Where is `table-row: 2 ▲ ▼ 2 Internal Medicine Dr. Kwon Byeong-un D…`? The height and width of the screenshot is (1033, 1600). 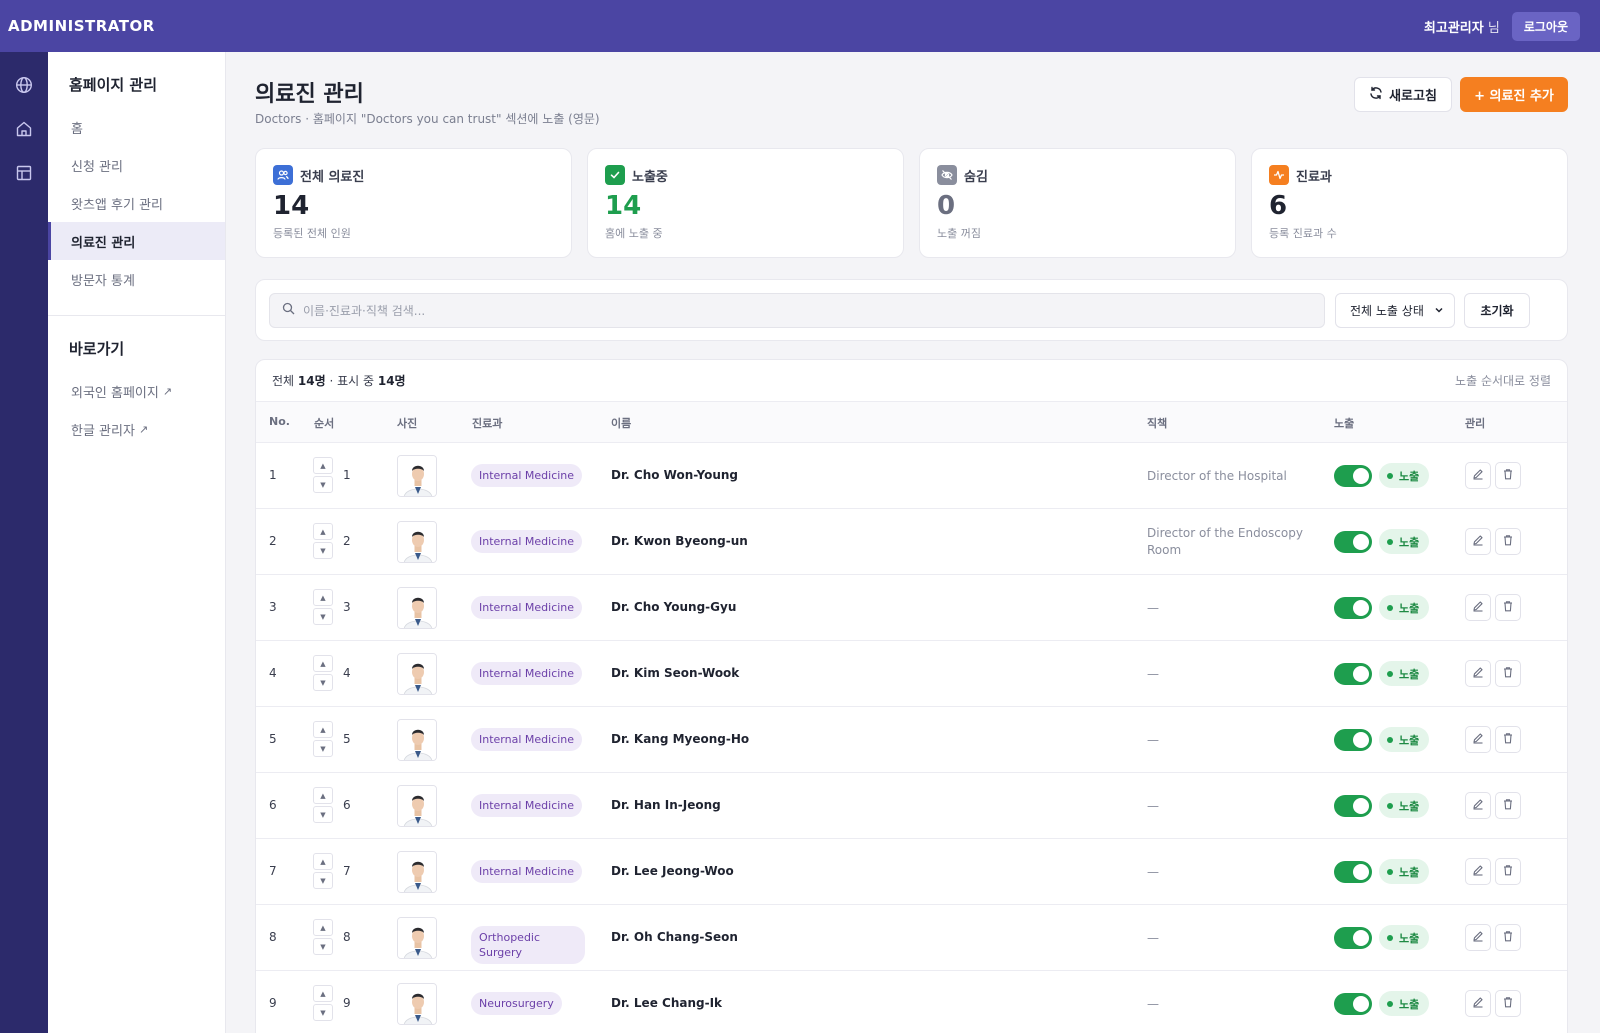
table-row: 2 ▲ ▼ 2 Internal Medicine Dr. Kwon Byeong-un D… is located at coordinates (911, 542).